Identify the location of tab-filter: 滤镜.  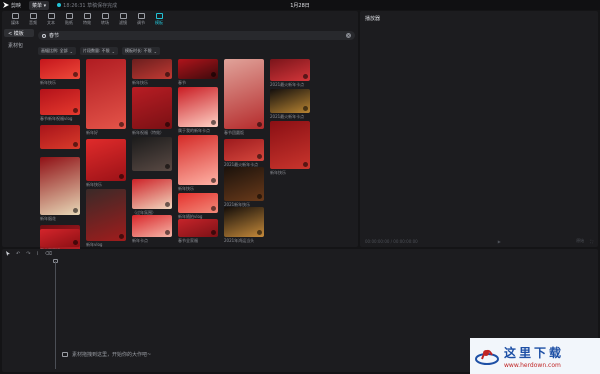
(123, 19).